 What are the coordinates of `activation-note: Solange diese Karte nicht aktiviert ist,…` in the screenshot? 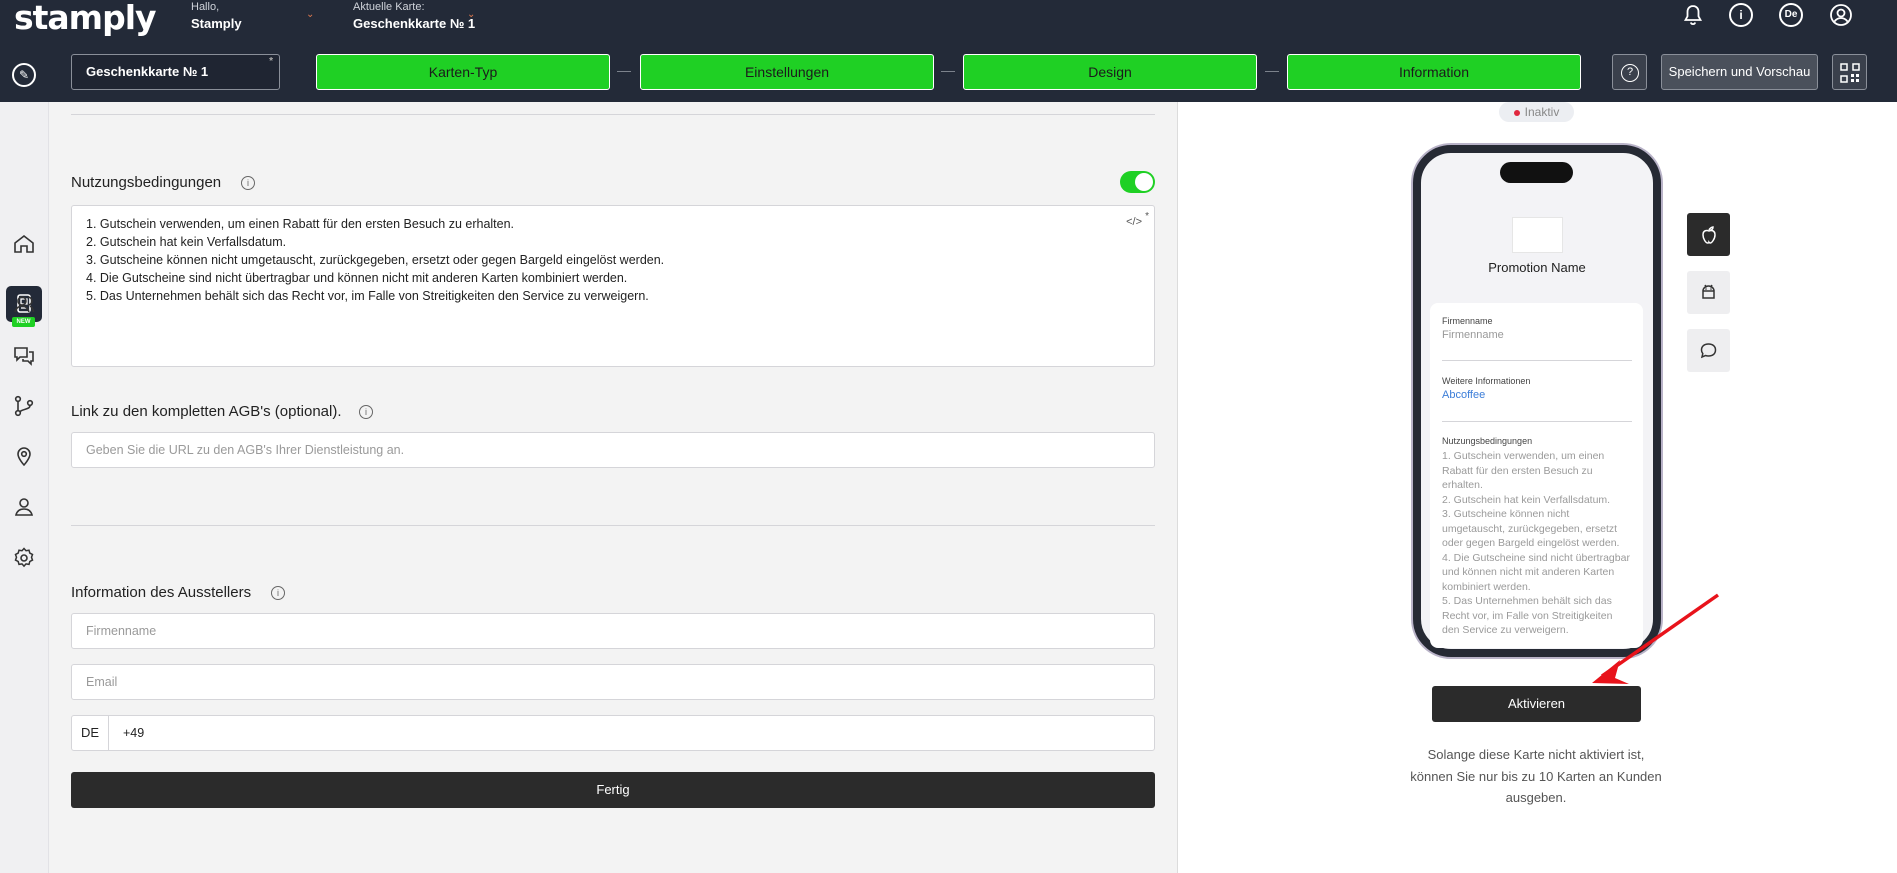 It's located at (1536, 776).